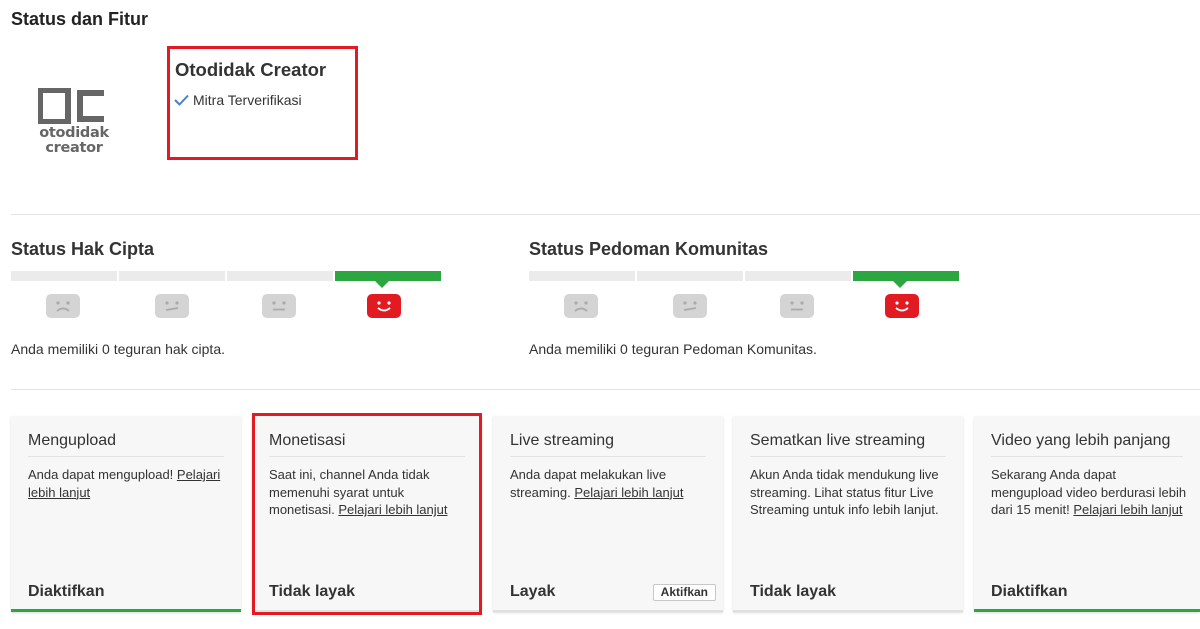 This screenshot has width=1200, height=629. I want to click on oc-logo-icon, so click(71, 106).